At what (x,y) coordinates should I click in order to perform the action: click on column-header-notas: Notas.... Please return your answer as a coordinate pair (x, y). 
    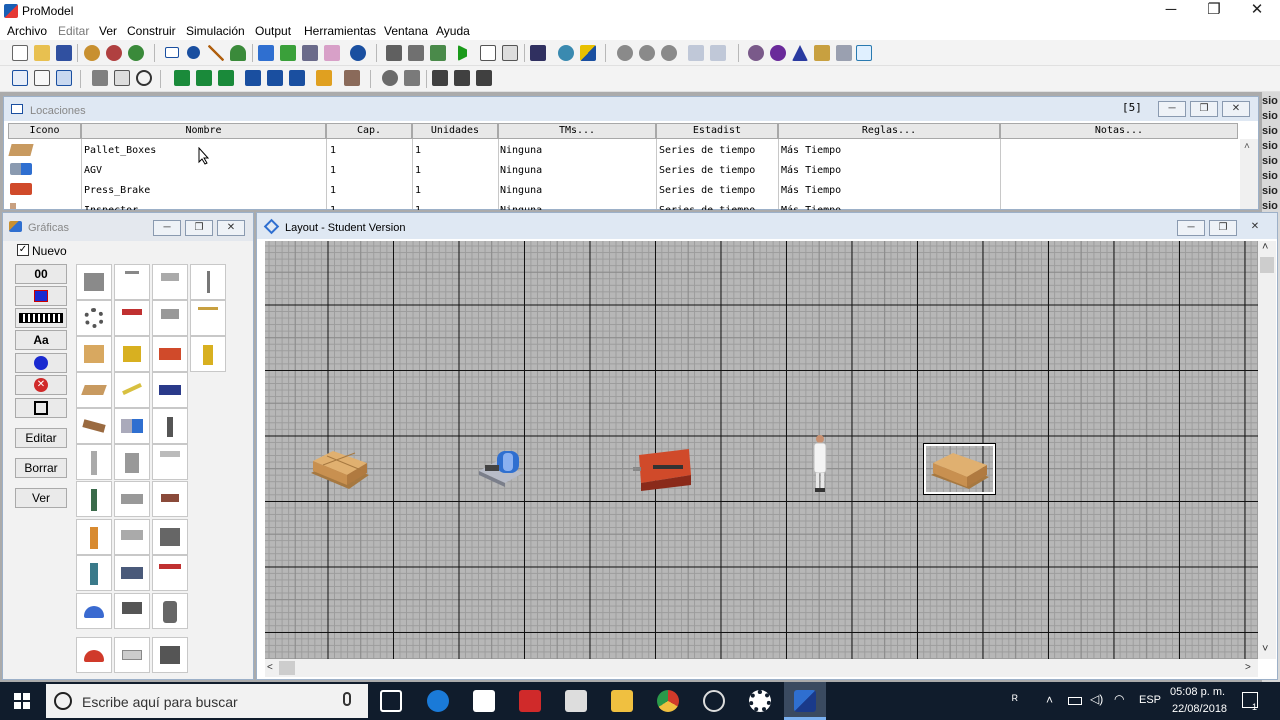
    Looking at the image, I should click on (1119, 131).